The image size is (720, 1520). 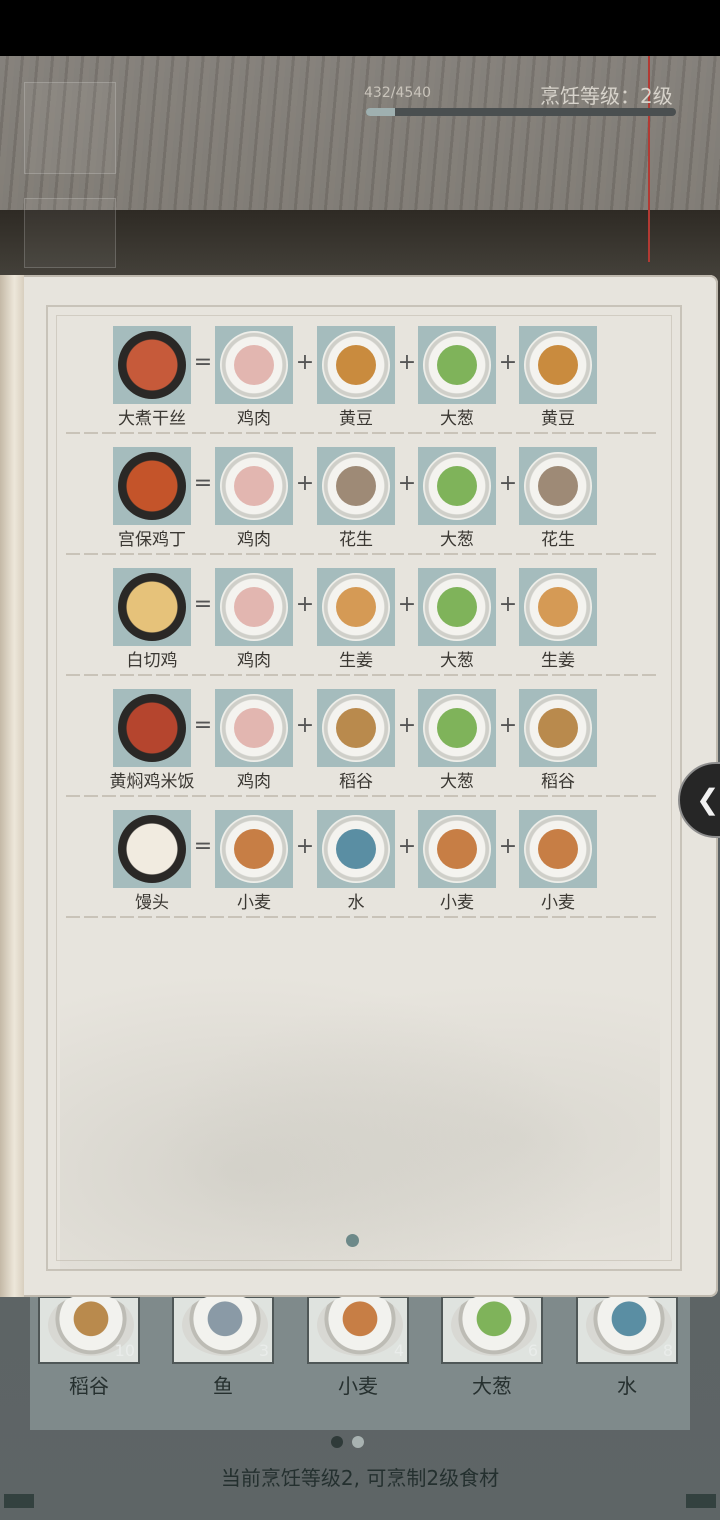 I want to click on exp-text: 432/4540, so click(x=398, y=93).